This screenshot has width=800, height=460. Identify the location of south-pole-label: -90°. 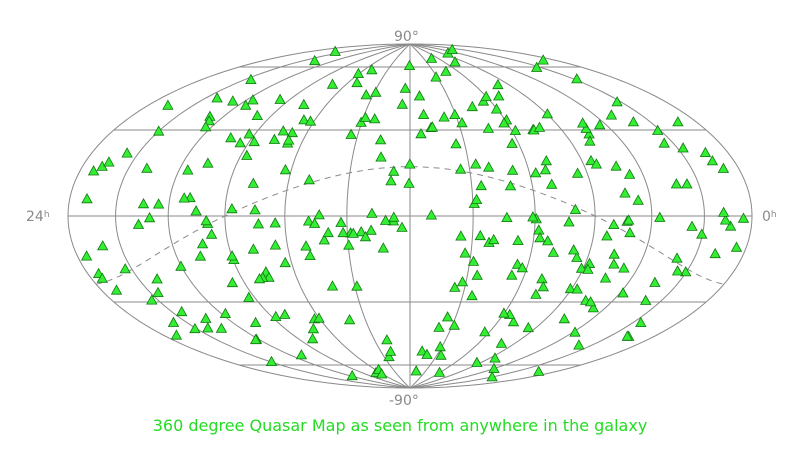
(404, 401).